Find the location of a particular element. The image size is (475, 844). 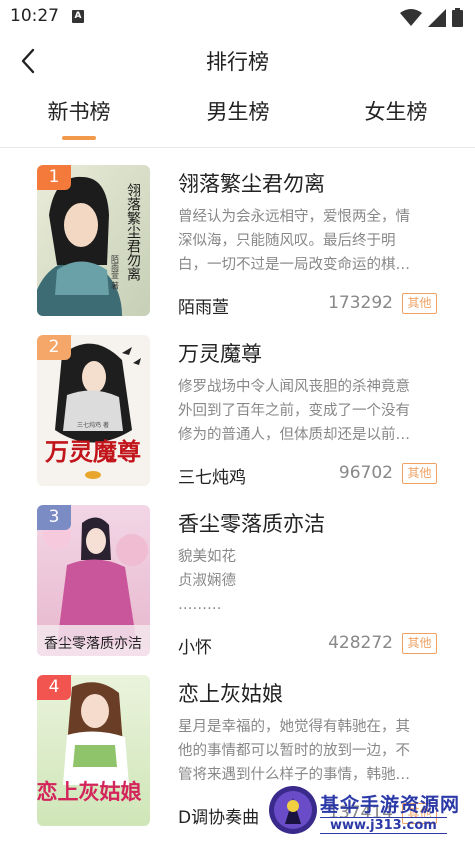

description-line: 他的事情都可以暂时的放到一边，不 is located at coordinates (294, 751).